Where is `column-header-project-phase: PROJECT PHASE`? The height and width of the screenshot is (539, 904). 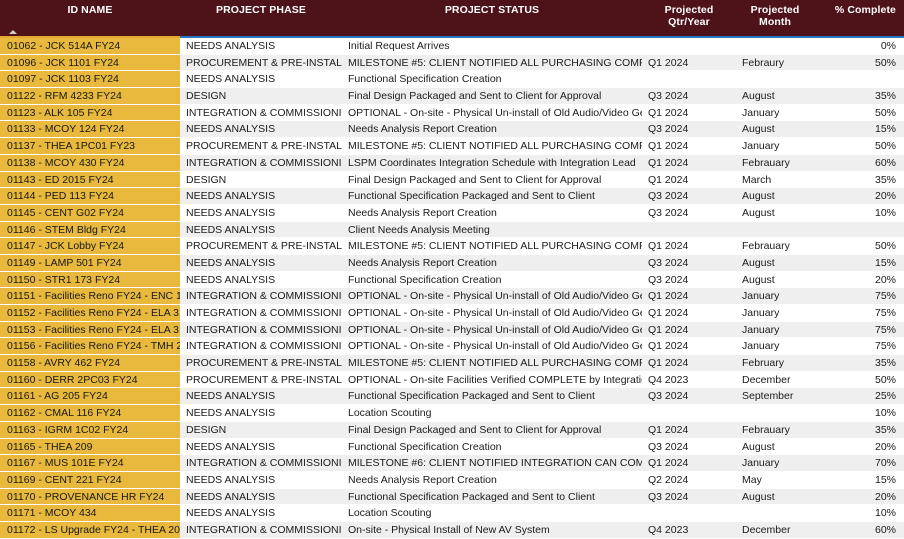 column-header-project-phase: PROJECT PHASE is located at coordinates (261, 18).